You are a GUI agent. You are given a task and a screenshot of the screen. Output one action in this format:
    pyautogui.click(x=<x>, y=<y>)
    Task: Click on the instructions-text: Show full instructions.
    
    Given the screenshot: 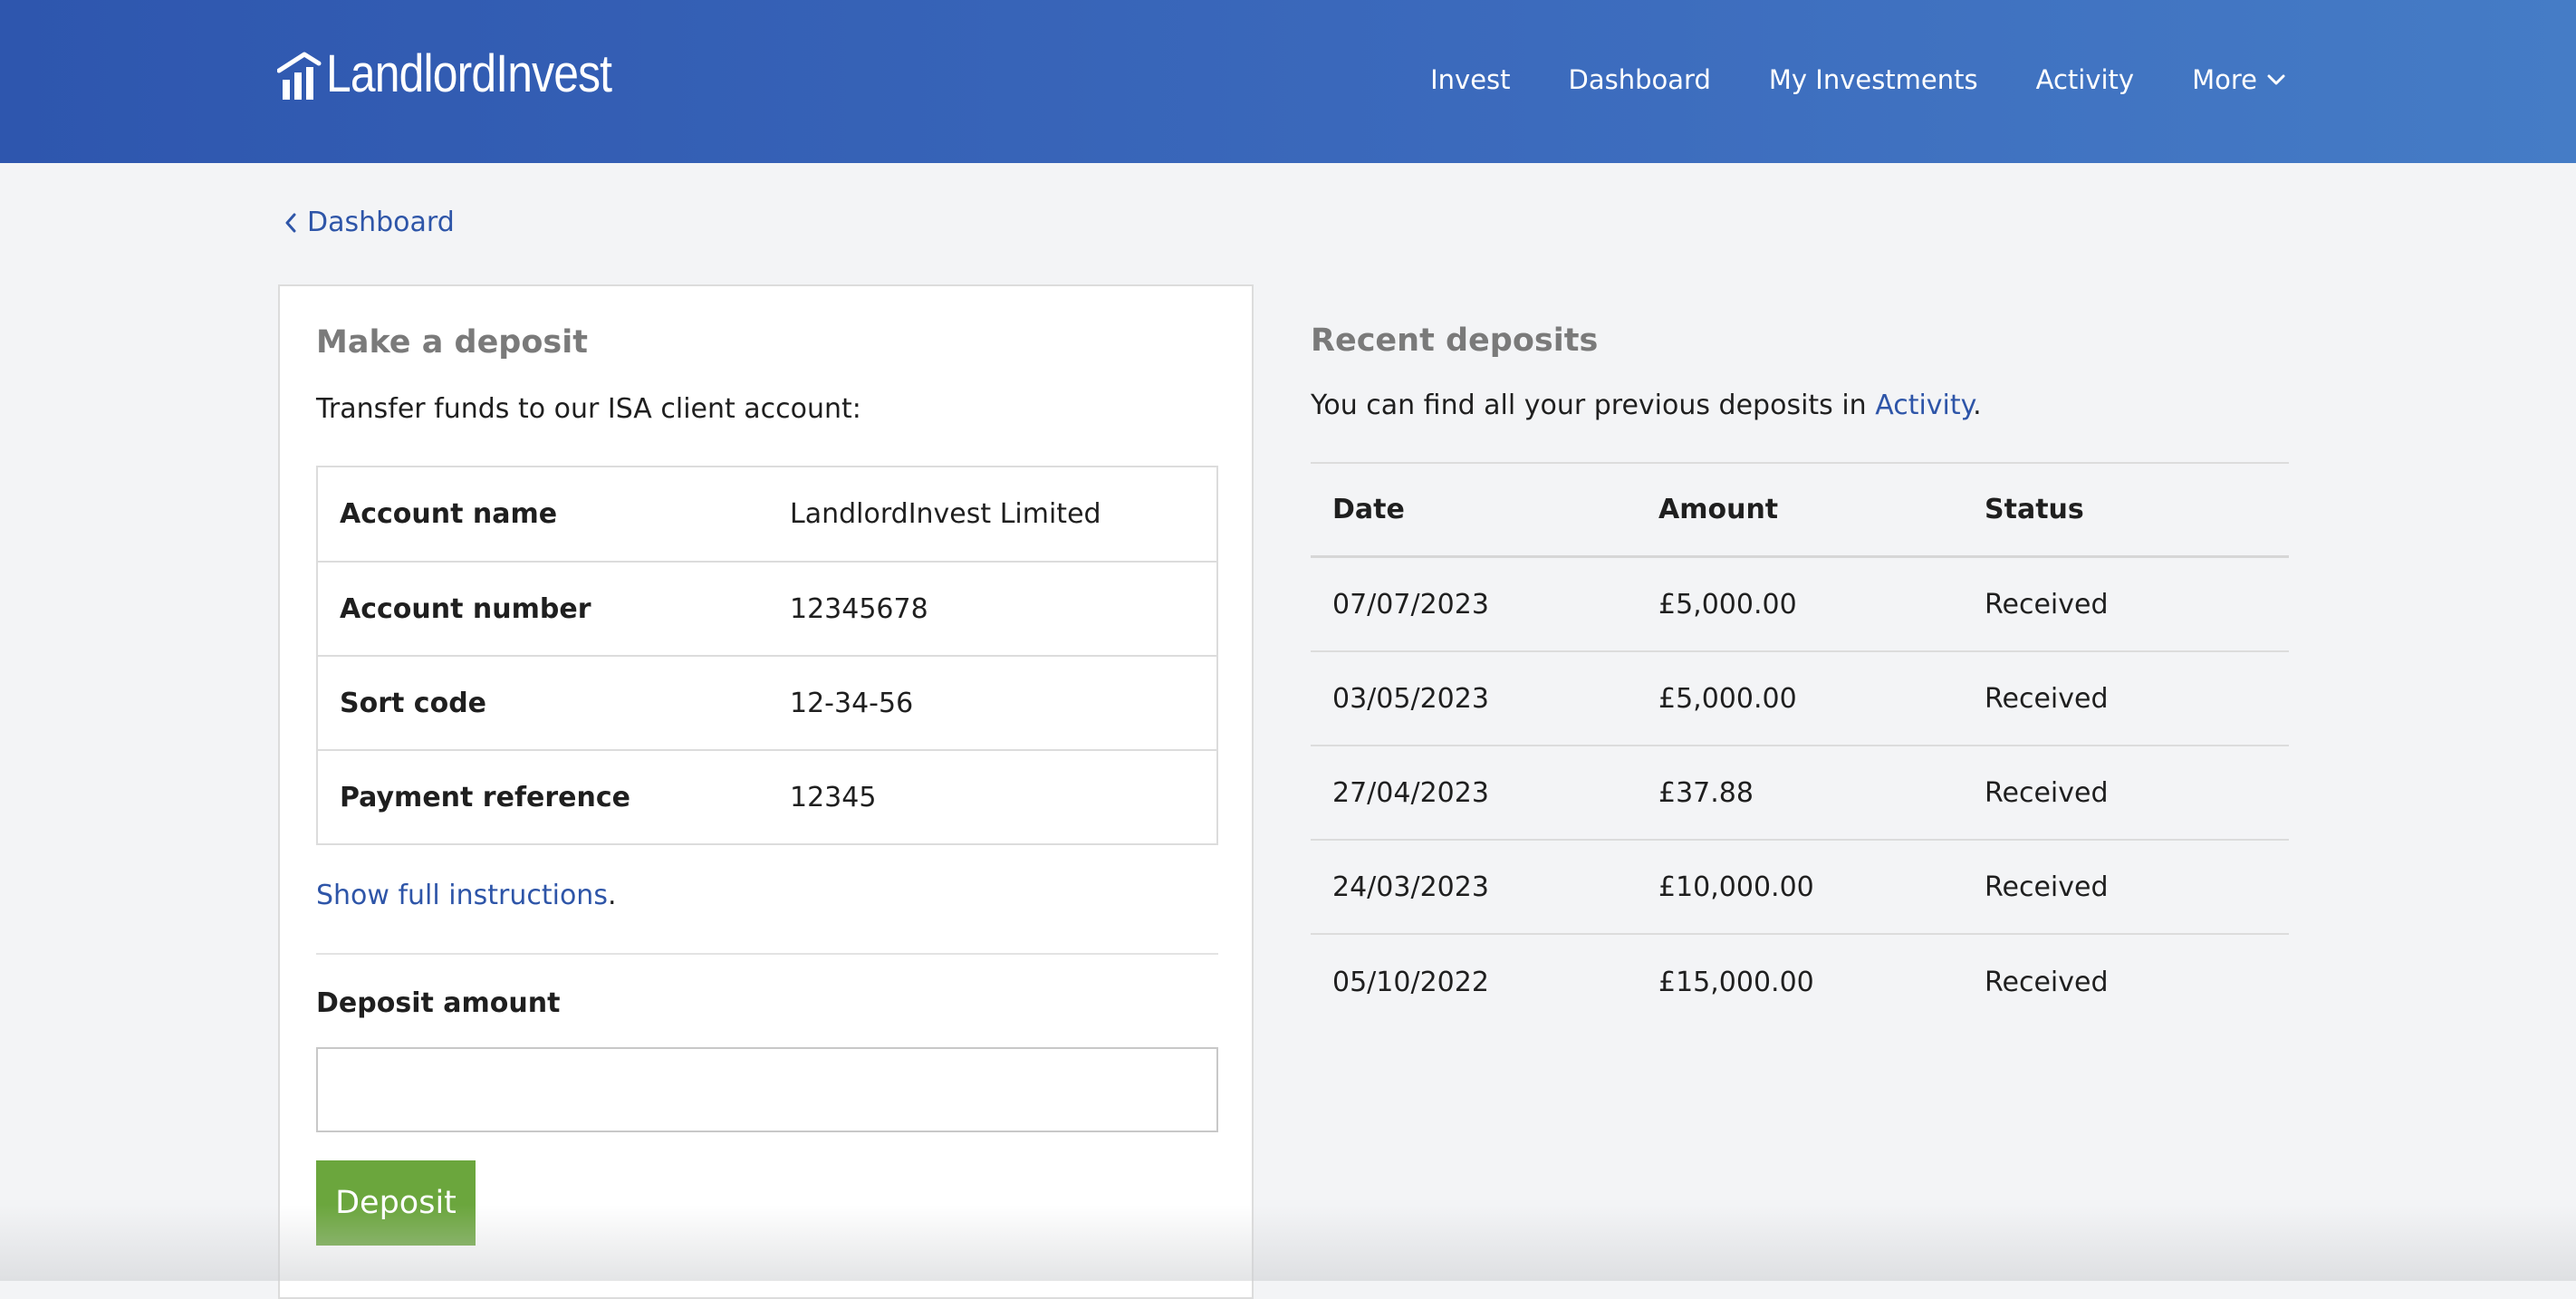 What is the action you would take?
    pyautogui.click(x=466, y=895)
    